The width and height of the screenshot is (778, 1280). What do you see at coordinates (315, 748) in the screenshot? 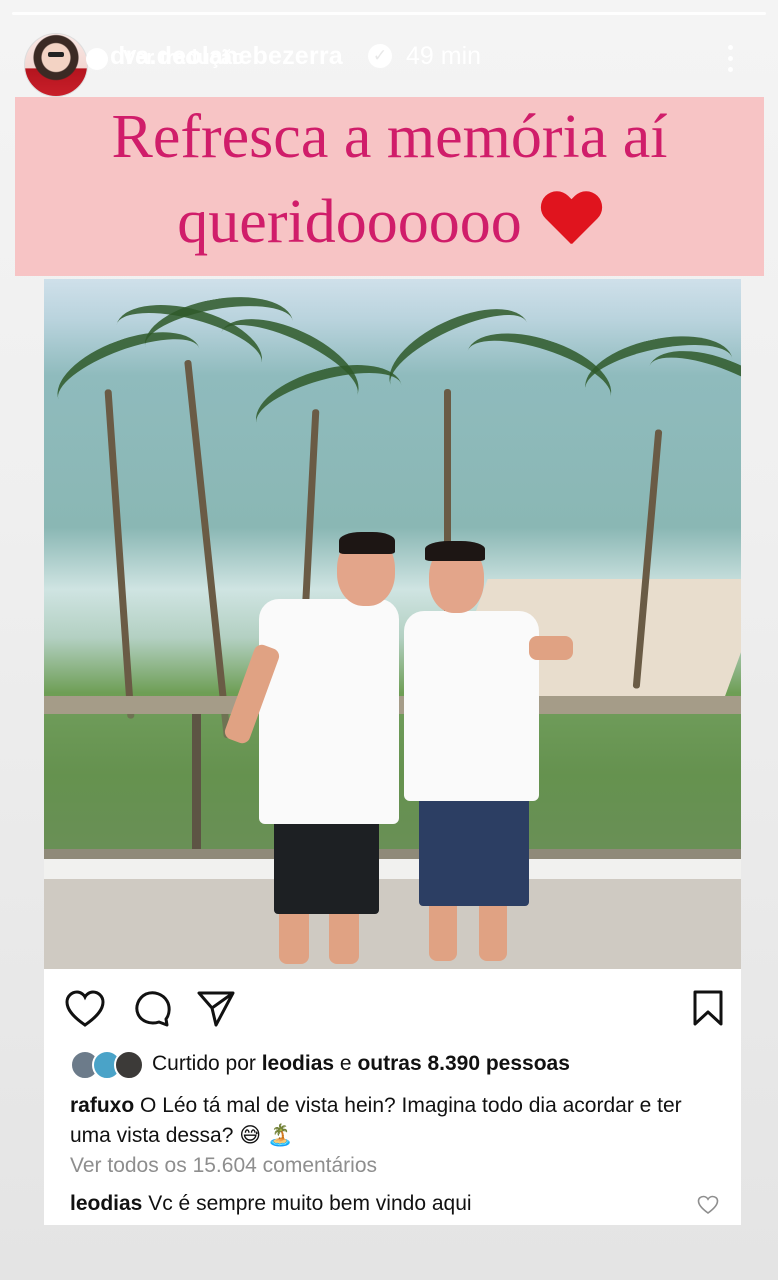
I see `person-left` at bounding box center [315, 748].